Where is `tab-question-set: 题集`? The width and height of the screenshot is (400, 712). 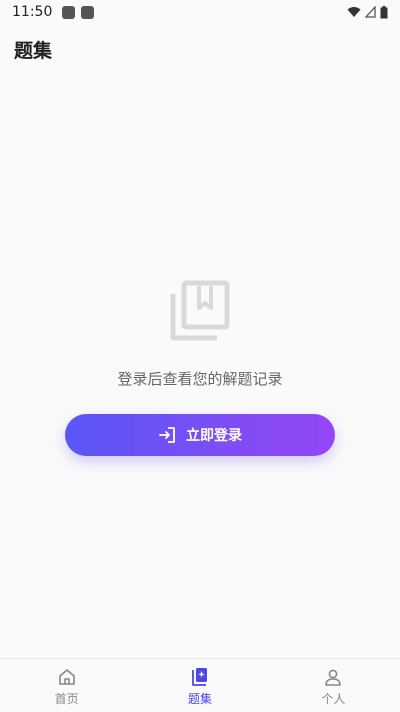
tab-question-set: 题集 is located at coordinates (199, 685).